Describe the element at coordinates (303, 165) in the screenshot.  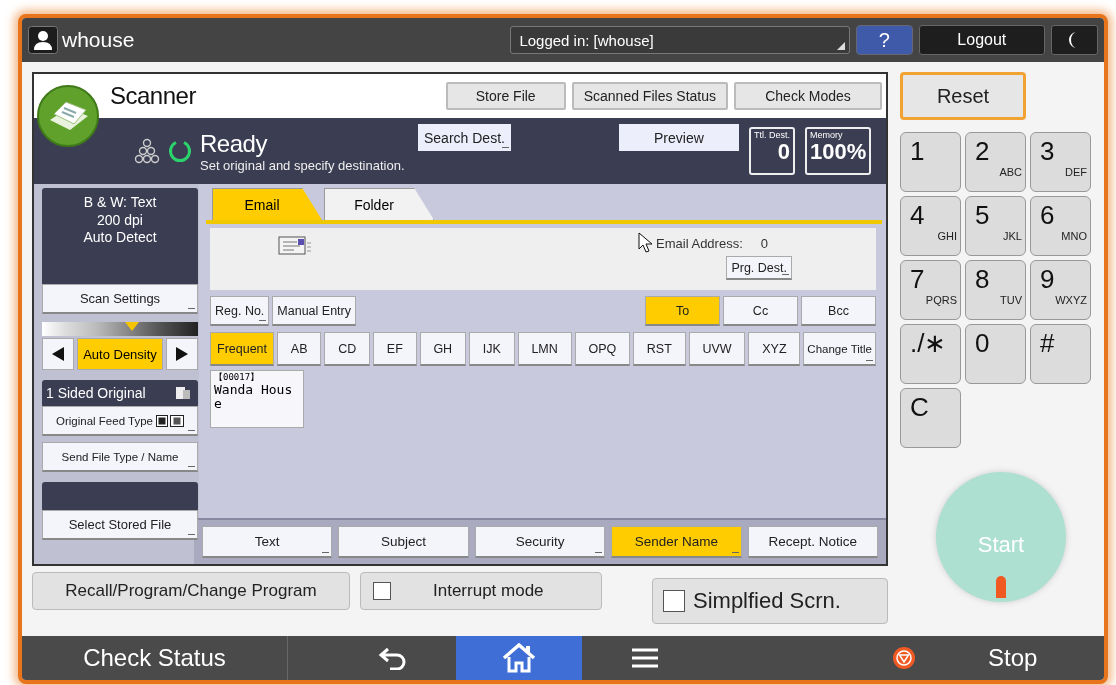
I see `status-message: Set original and specify destination.` at that location.